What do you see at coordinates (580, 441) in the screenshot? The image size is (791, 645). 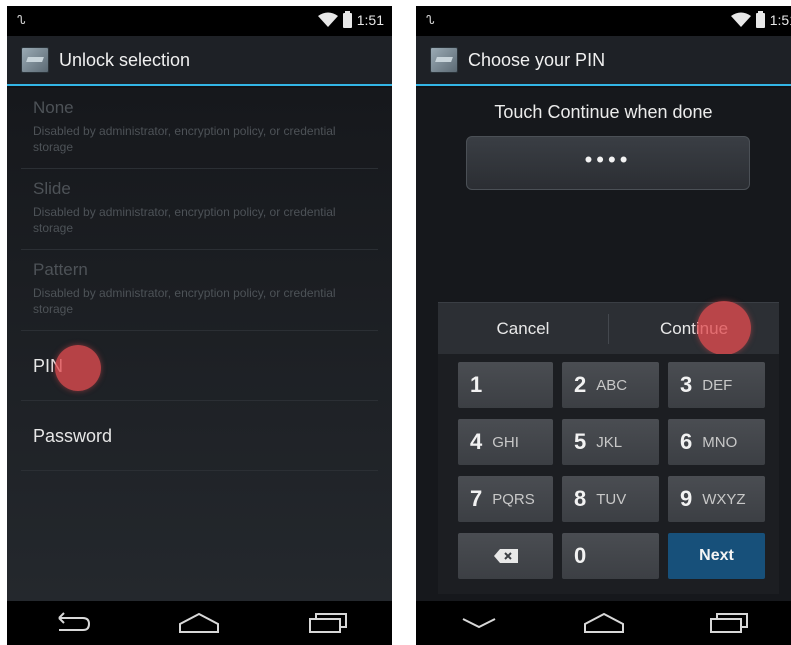 I see `key-digit: 5` at bounding box center [580, 441].